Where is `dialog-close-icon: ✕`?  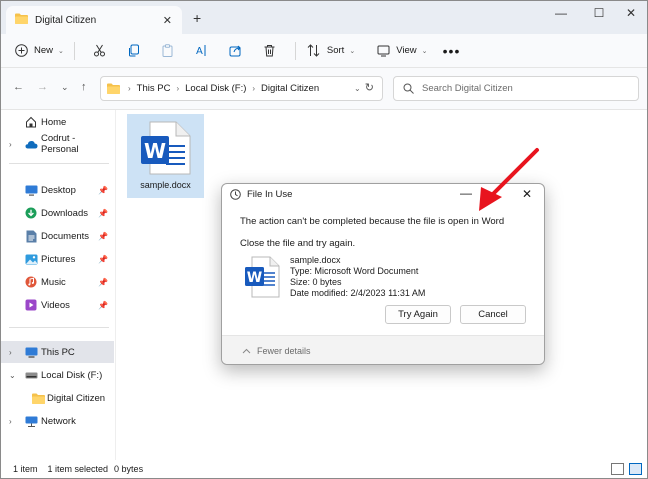
dialog-close-icon: ✕ is located at coordinates (527, 194).